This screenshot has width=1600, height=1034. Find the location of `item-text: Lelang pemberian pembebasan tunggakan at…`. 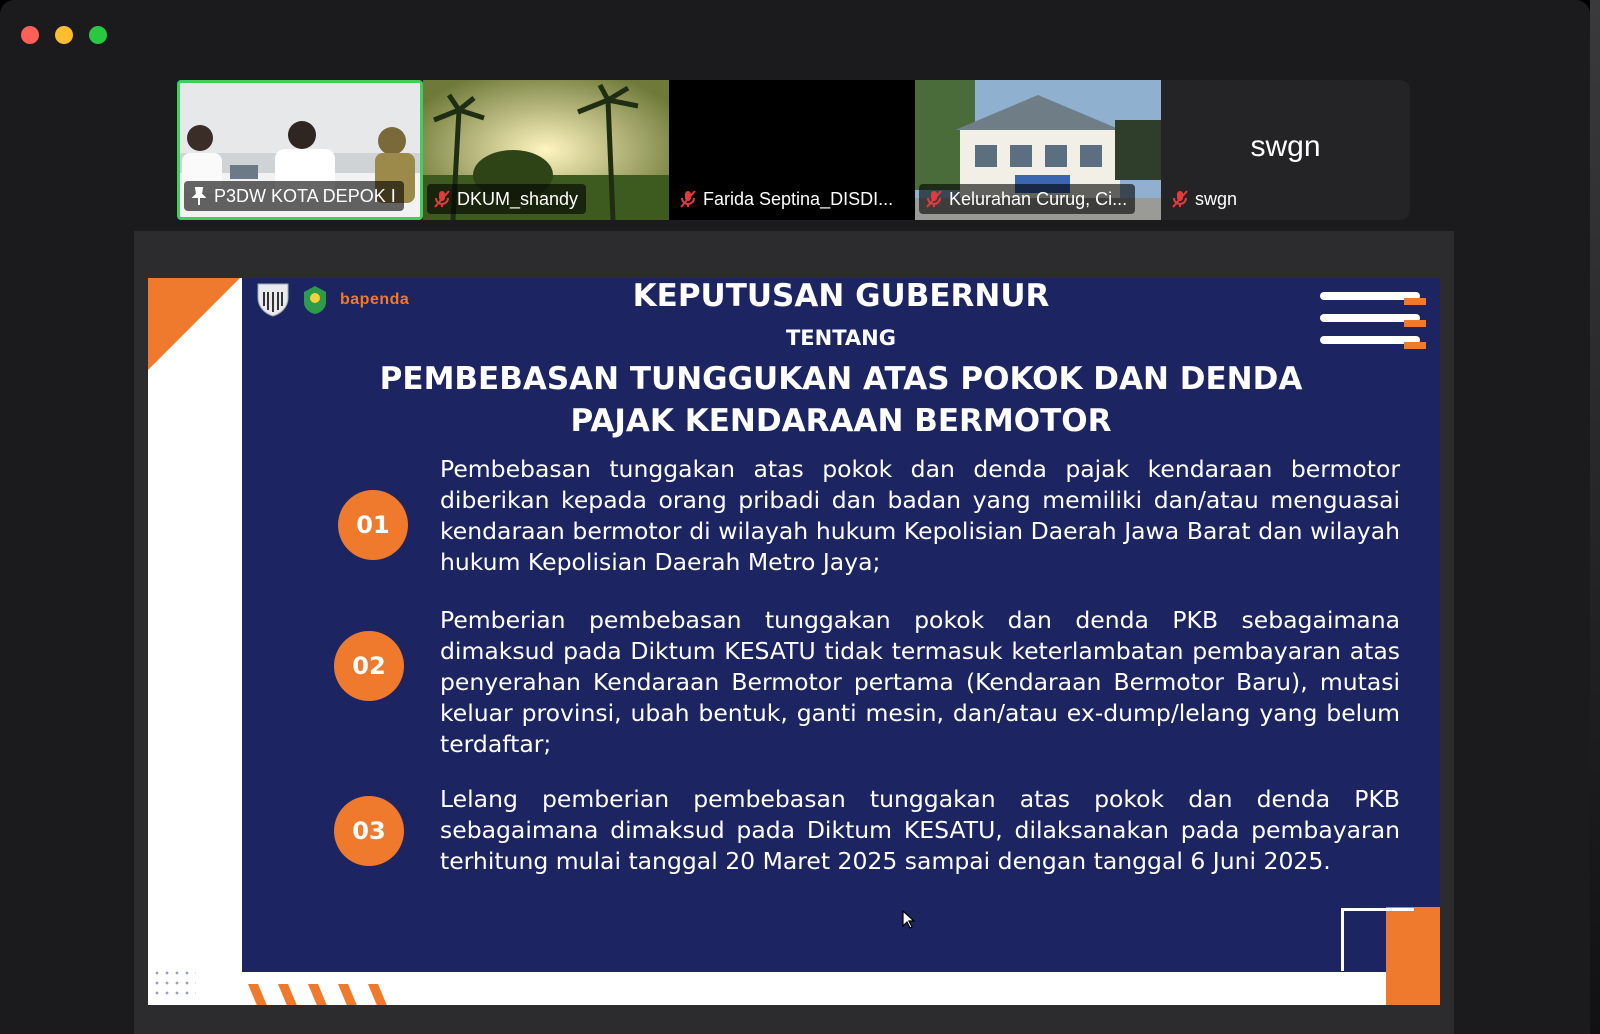

item-text: Lelang pemberian pembebasan tunggakan at… is located at coordinates (920, 830).